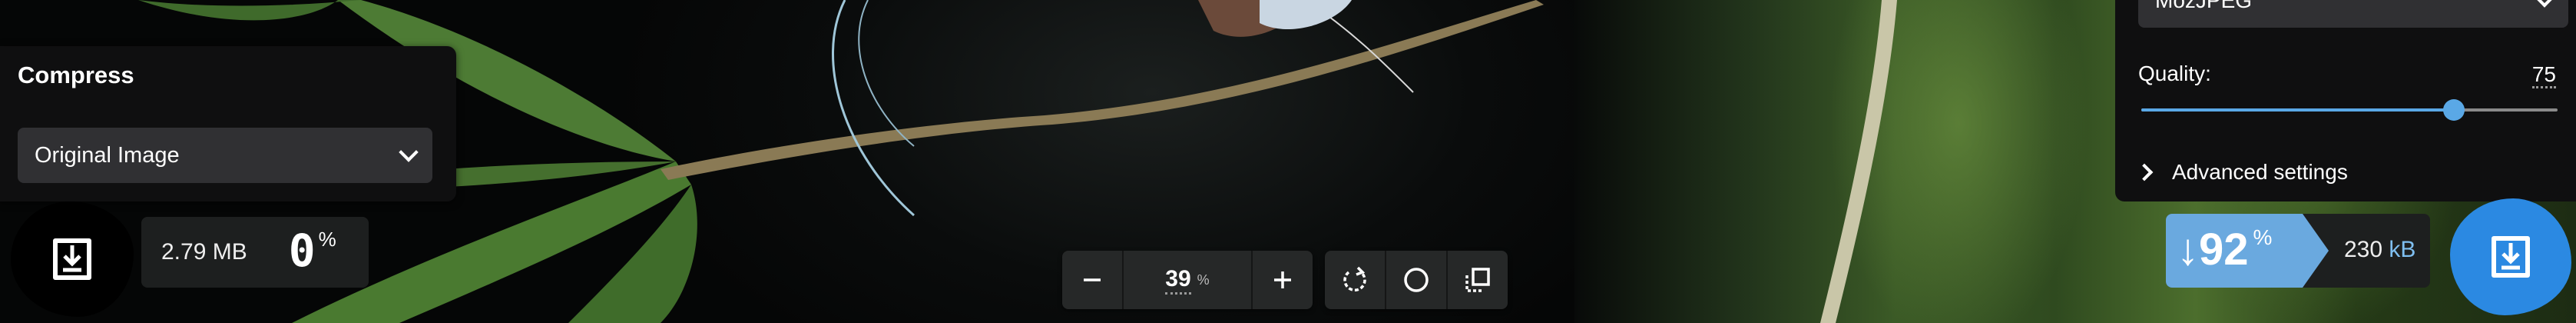 The height and width of the screenshot is (323, 2576). I want to click on settings-panel: MozJPEG Quality: 75 Advanced settings, so click(2345, 101).